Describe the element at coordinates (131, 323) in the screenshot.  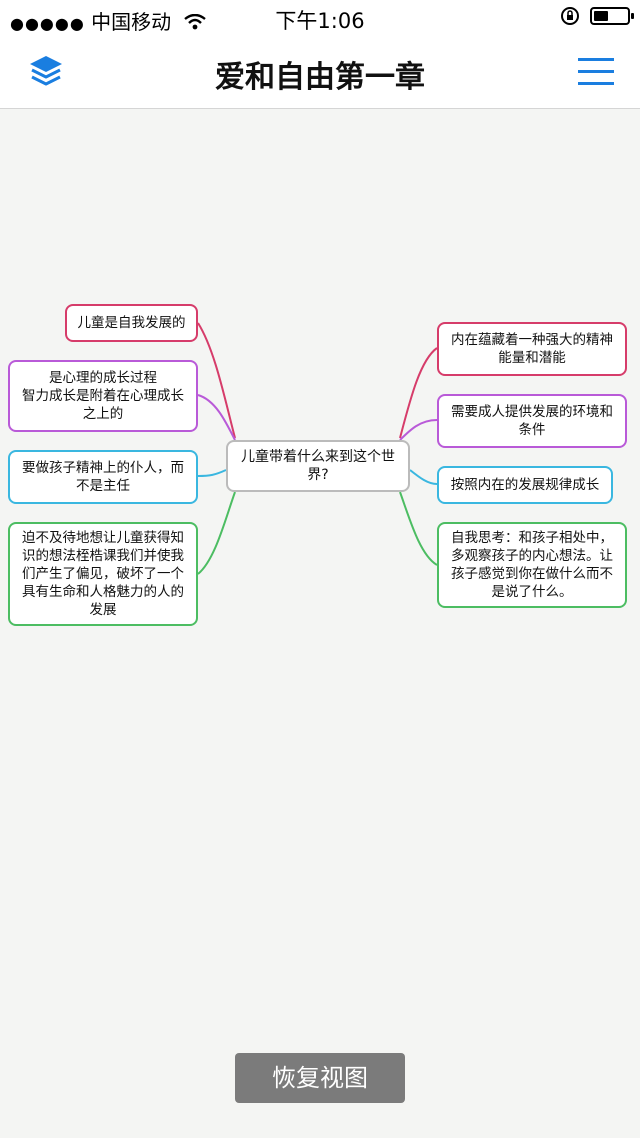
I see `mindmap-node-left-1: 儿童是自我发展的` at that location.